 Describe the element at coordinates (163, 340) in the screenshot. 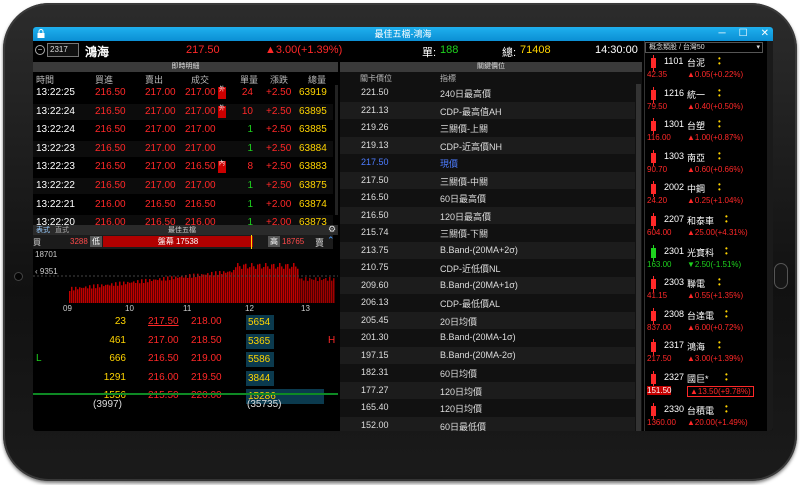

I see `bid-price: 217.00` at that location.